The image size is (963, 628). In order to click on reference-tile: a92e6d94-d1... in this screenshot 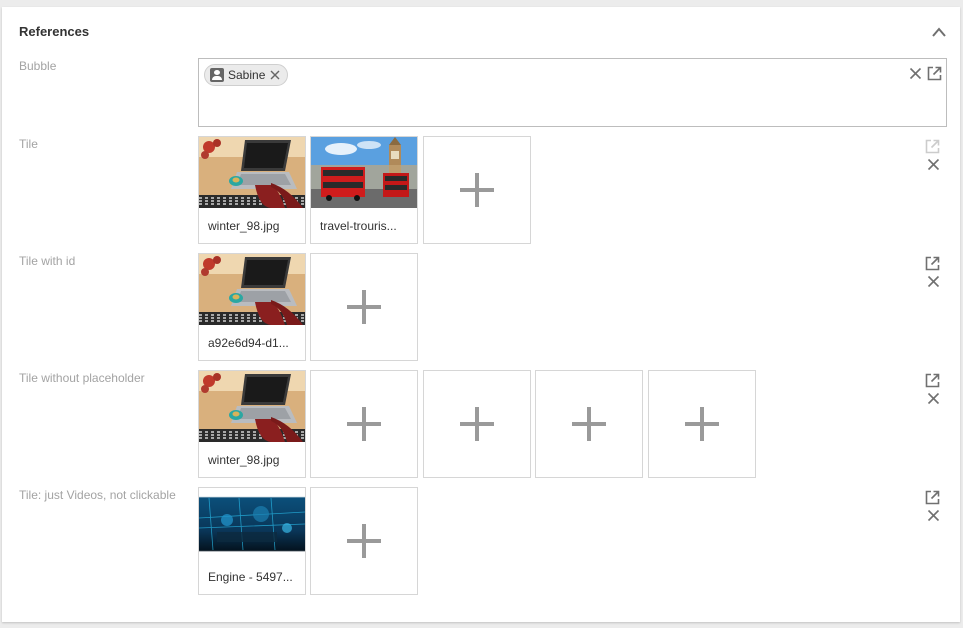, I will do `click(252, 307)`.